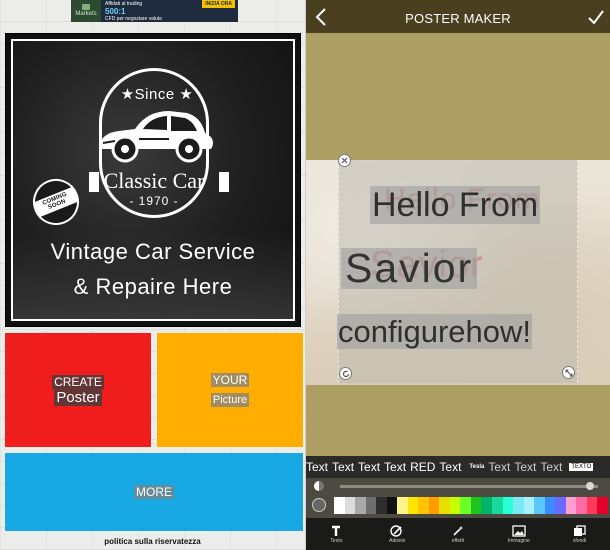  I want to click on toolbar-text-label: Testo, so click(336, 540).